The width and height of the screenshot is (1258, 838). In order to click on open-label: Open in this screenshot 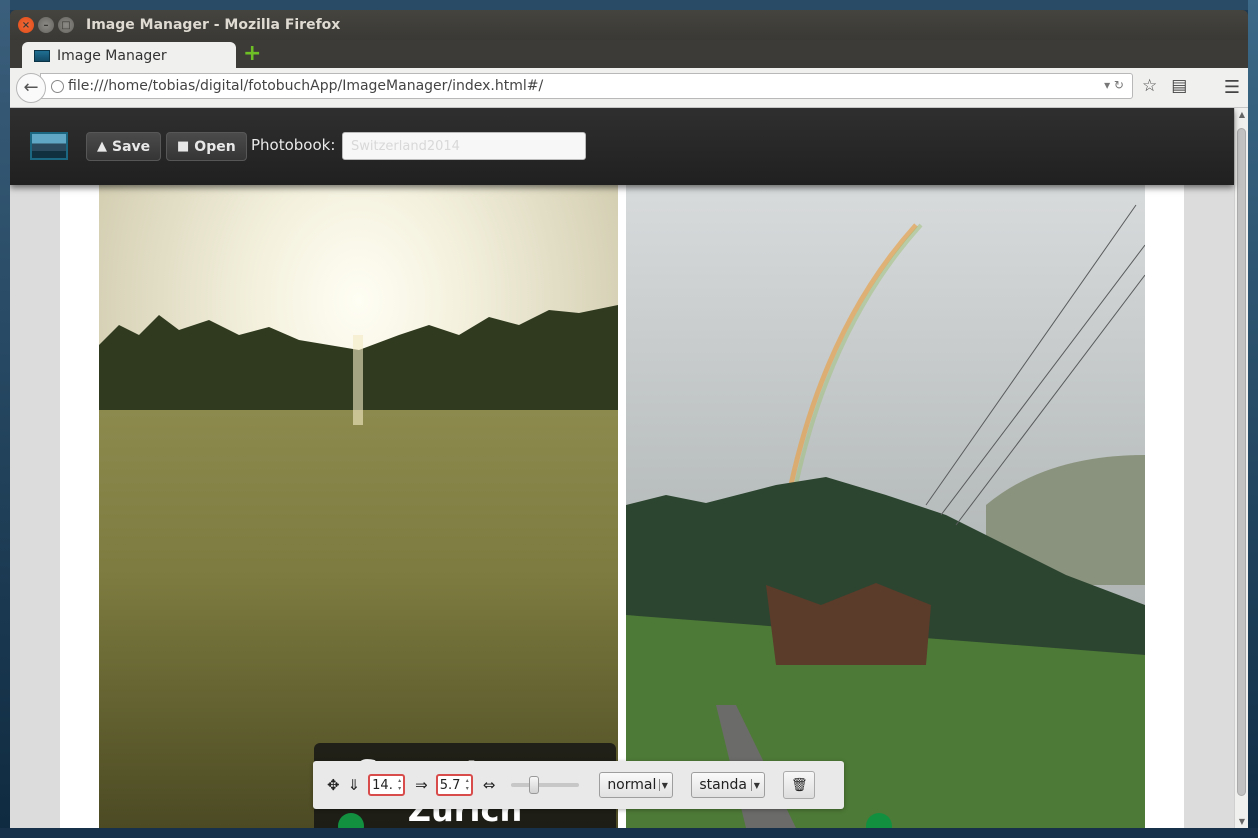, I will do `click(215, 146)`.